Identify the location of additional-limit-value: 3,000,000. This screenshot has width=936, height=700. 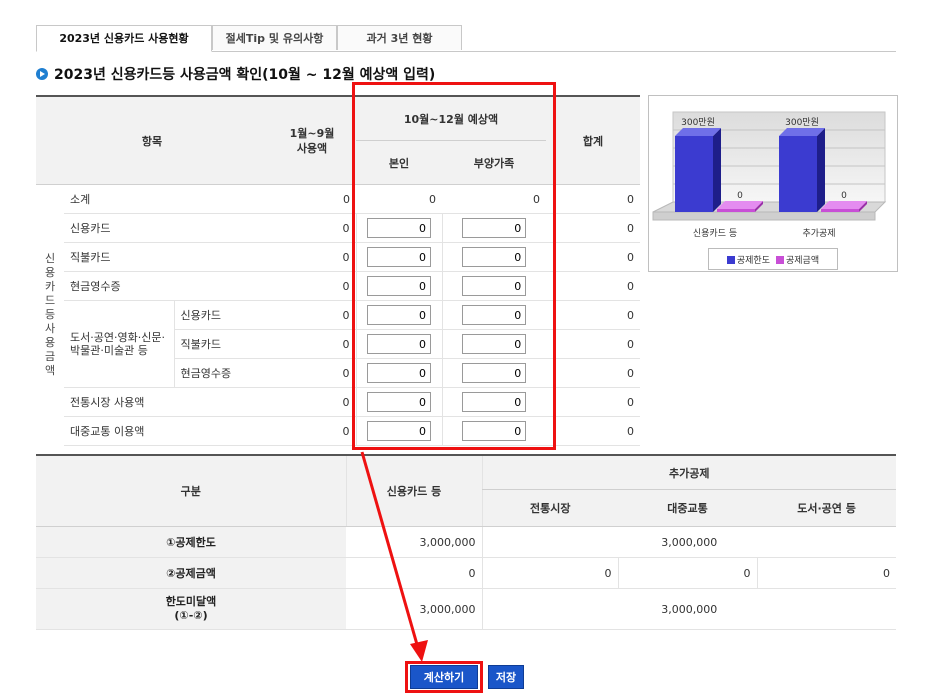
(689, 542).